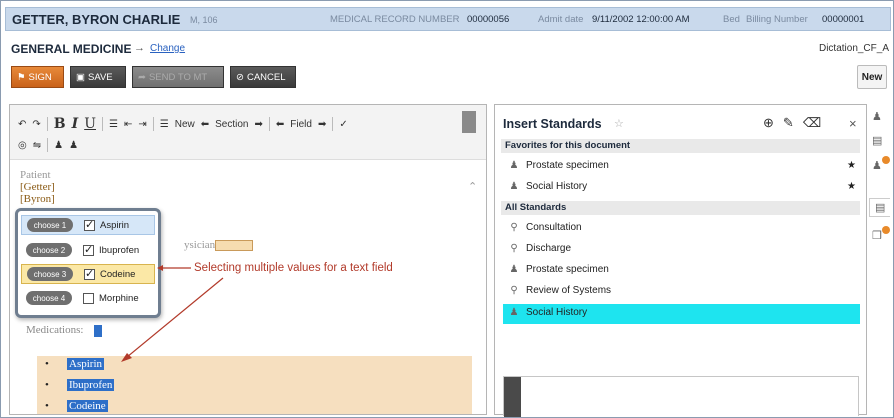 This screenshot has width=894, height=418. I want to click on service-name: GENERAL MEDICINE, so click(71, 49).